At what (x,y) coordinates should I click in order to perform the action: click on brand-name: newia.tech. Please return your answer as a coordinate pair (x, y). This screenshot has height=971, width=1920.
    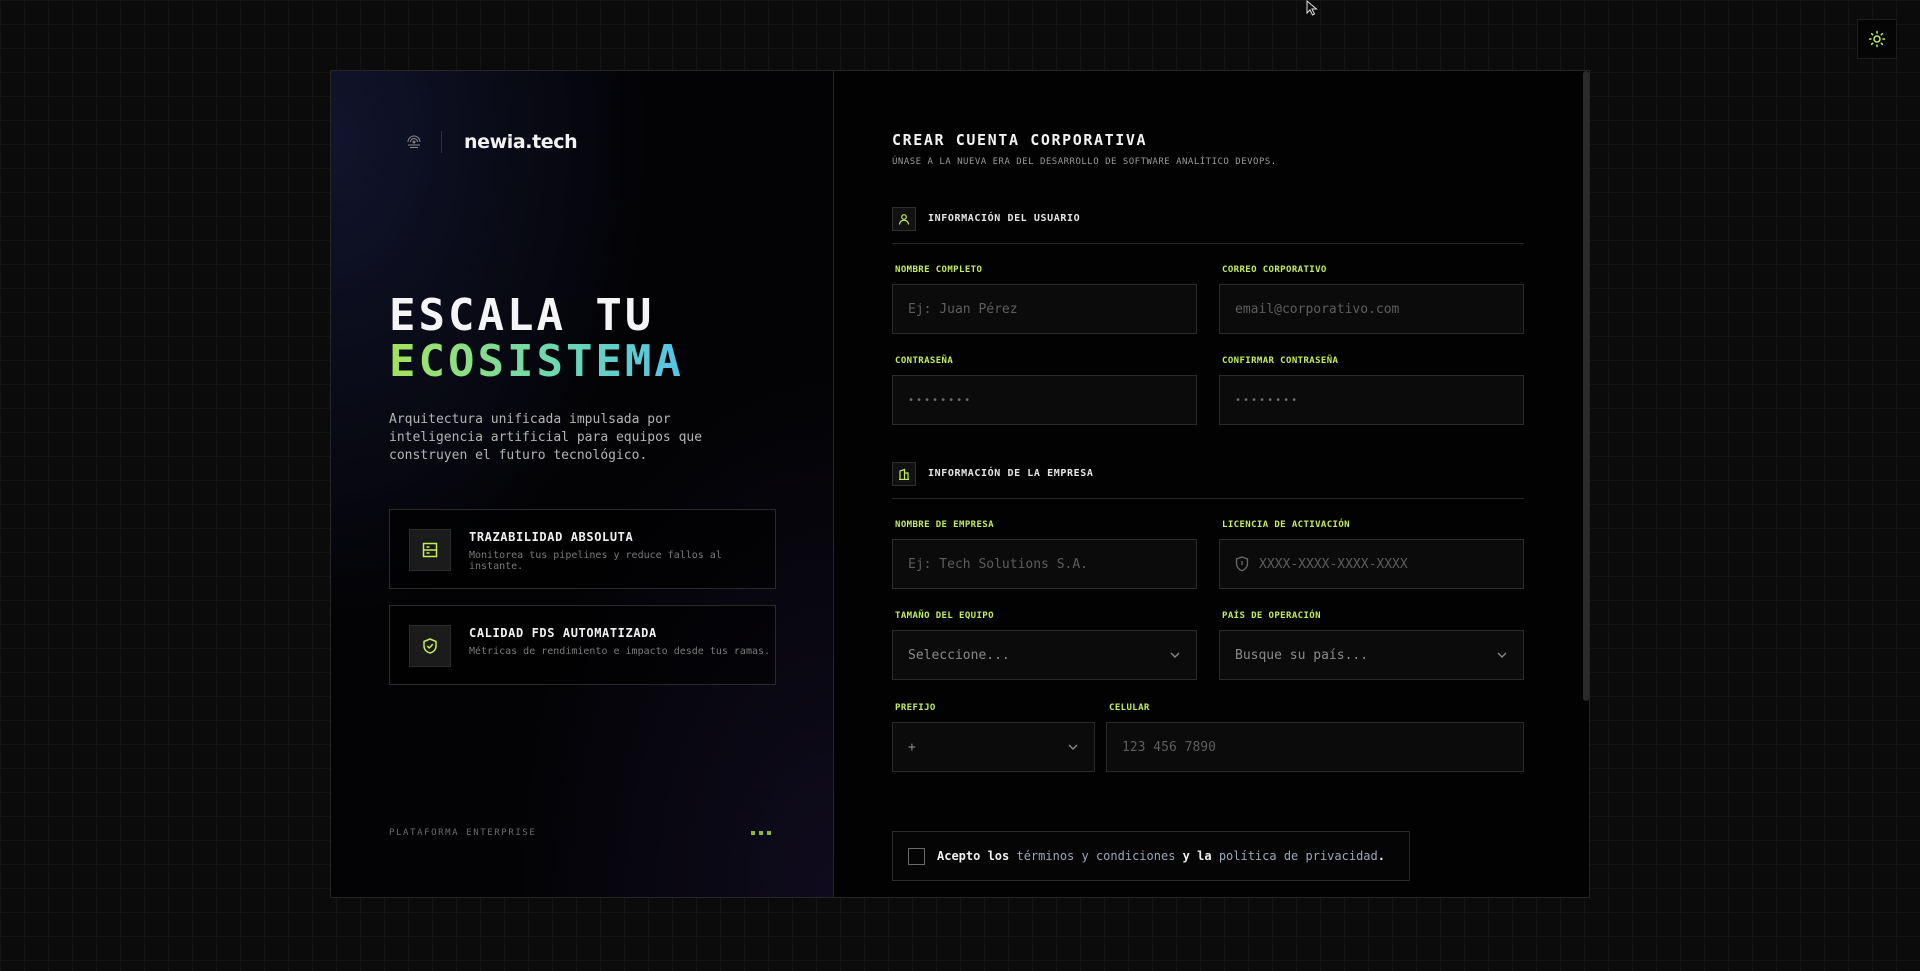
    Looking at the image, I should click on (521, 142).